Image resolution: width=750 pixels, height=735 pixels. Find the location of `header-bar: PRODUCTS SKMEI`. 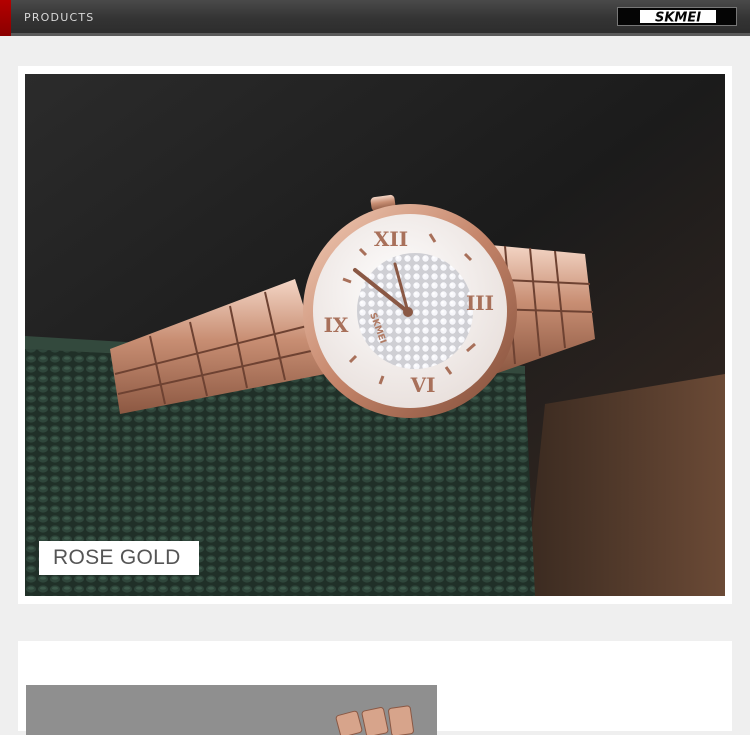

header-bar: PRODUCTS SKMEI is located at coordinates (375, 18).